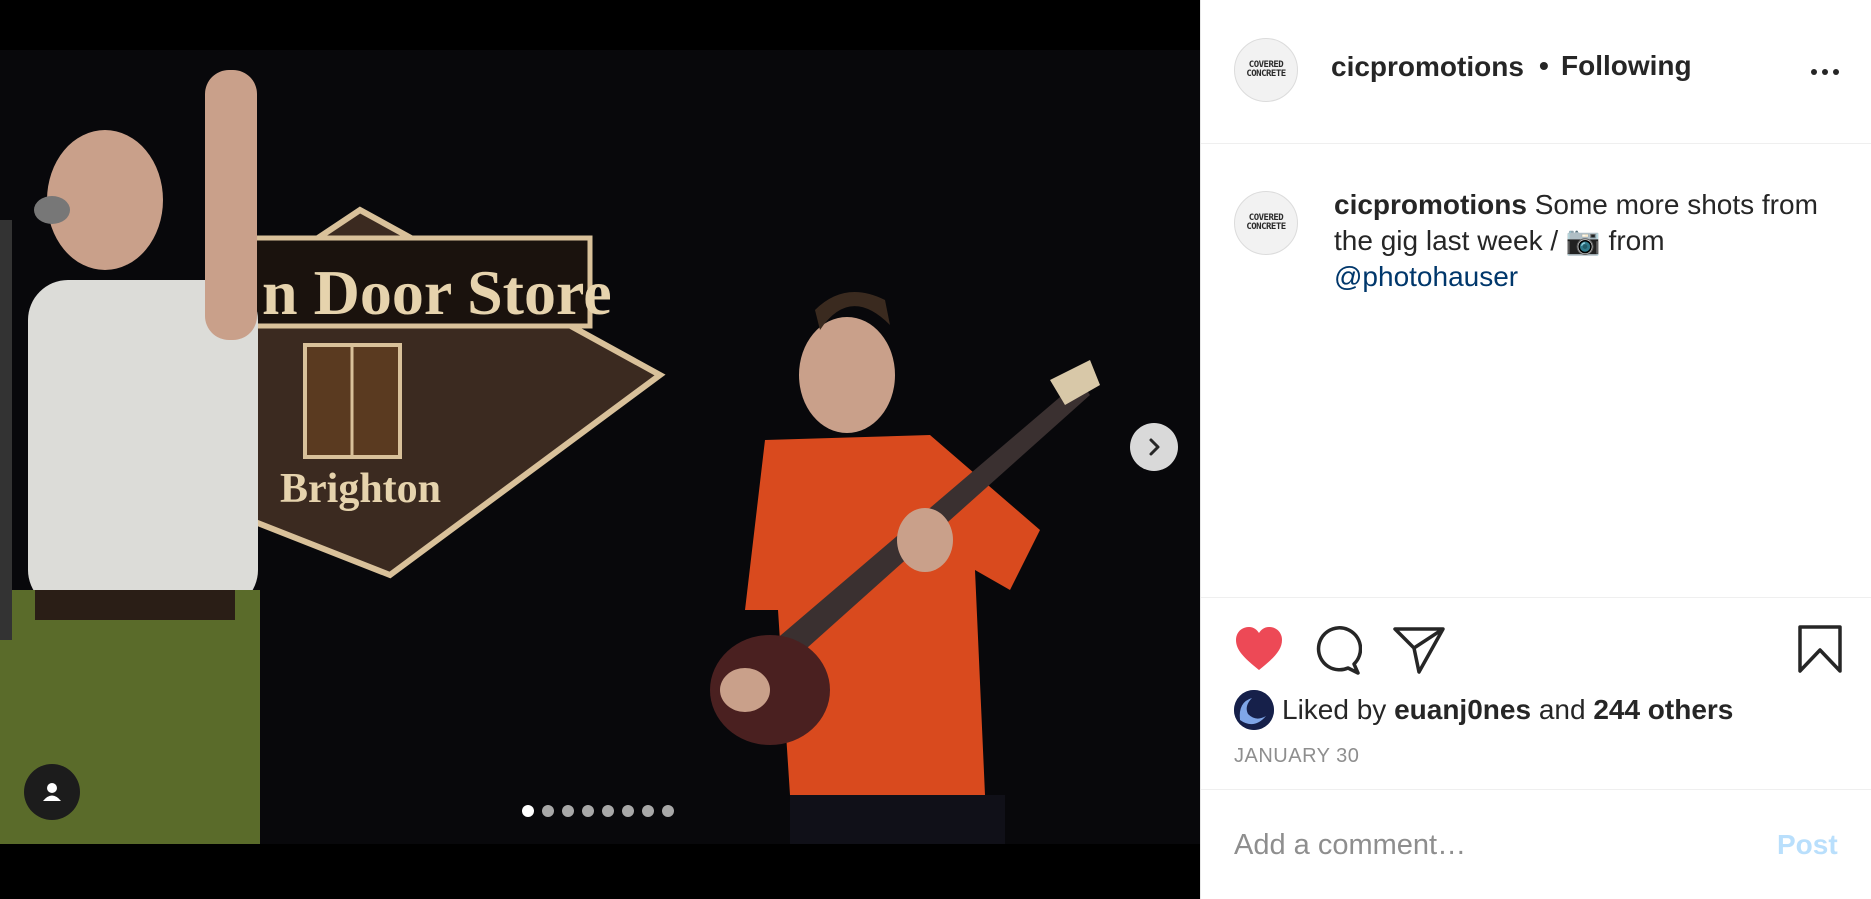 The image size is (1871, 899). I want to click on liked-by-conjunction: and, so click(1562, 709).